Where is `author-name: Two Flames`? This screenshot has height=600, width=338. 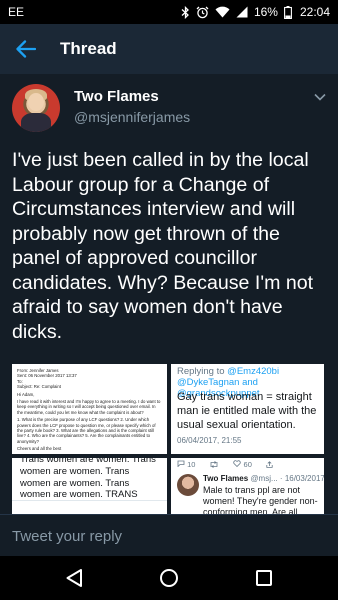
author-name: Two Flames is located at coordinates (116, 96).